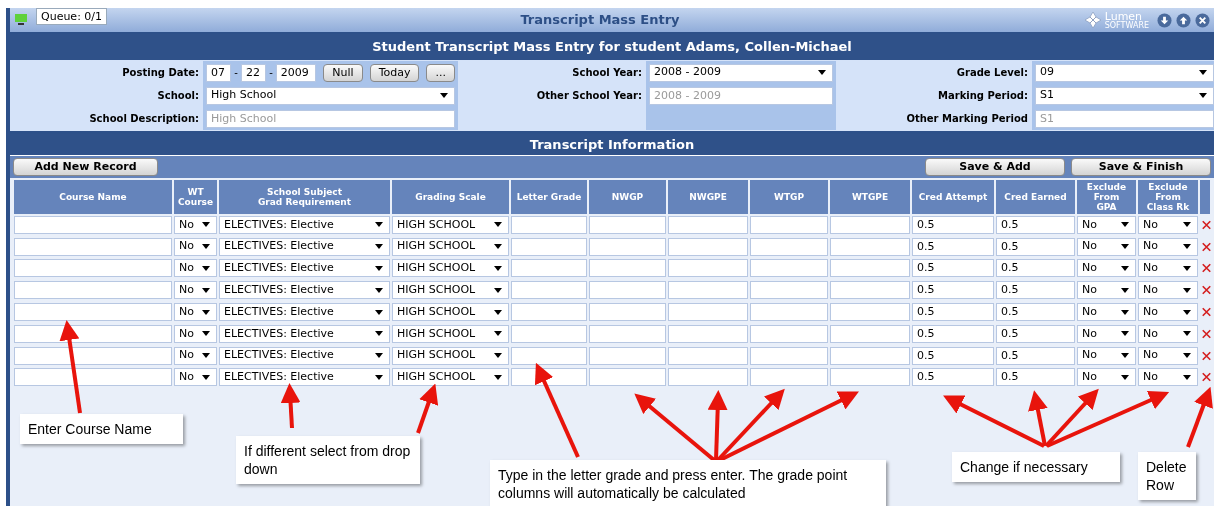  Describe the element at coordinates (219, 72) in the screenshot. I see `month-field: 07` at that location.